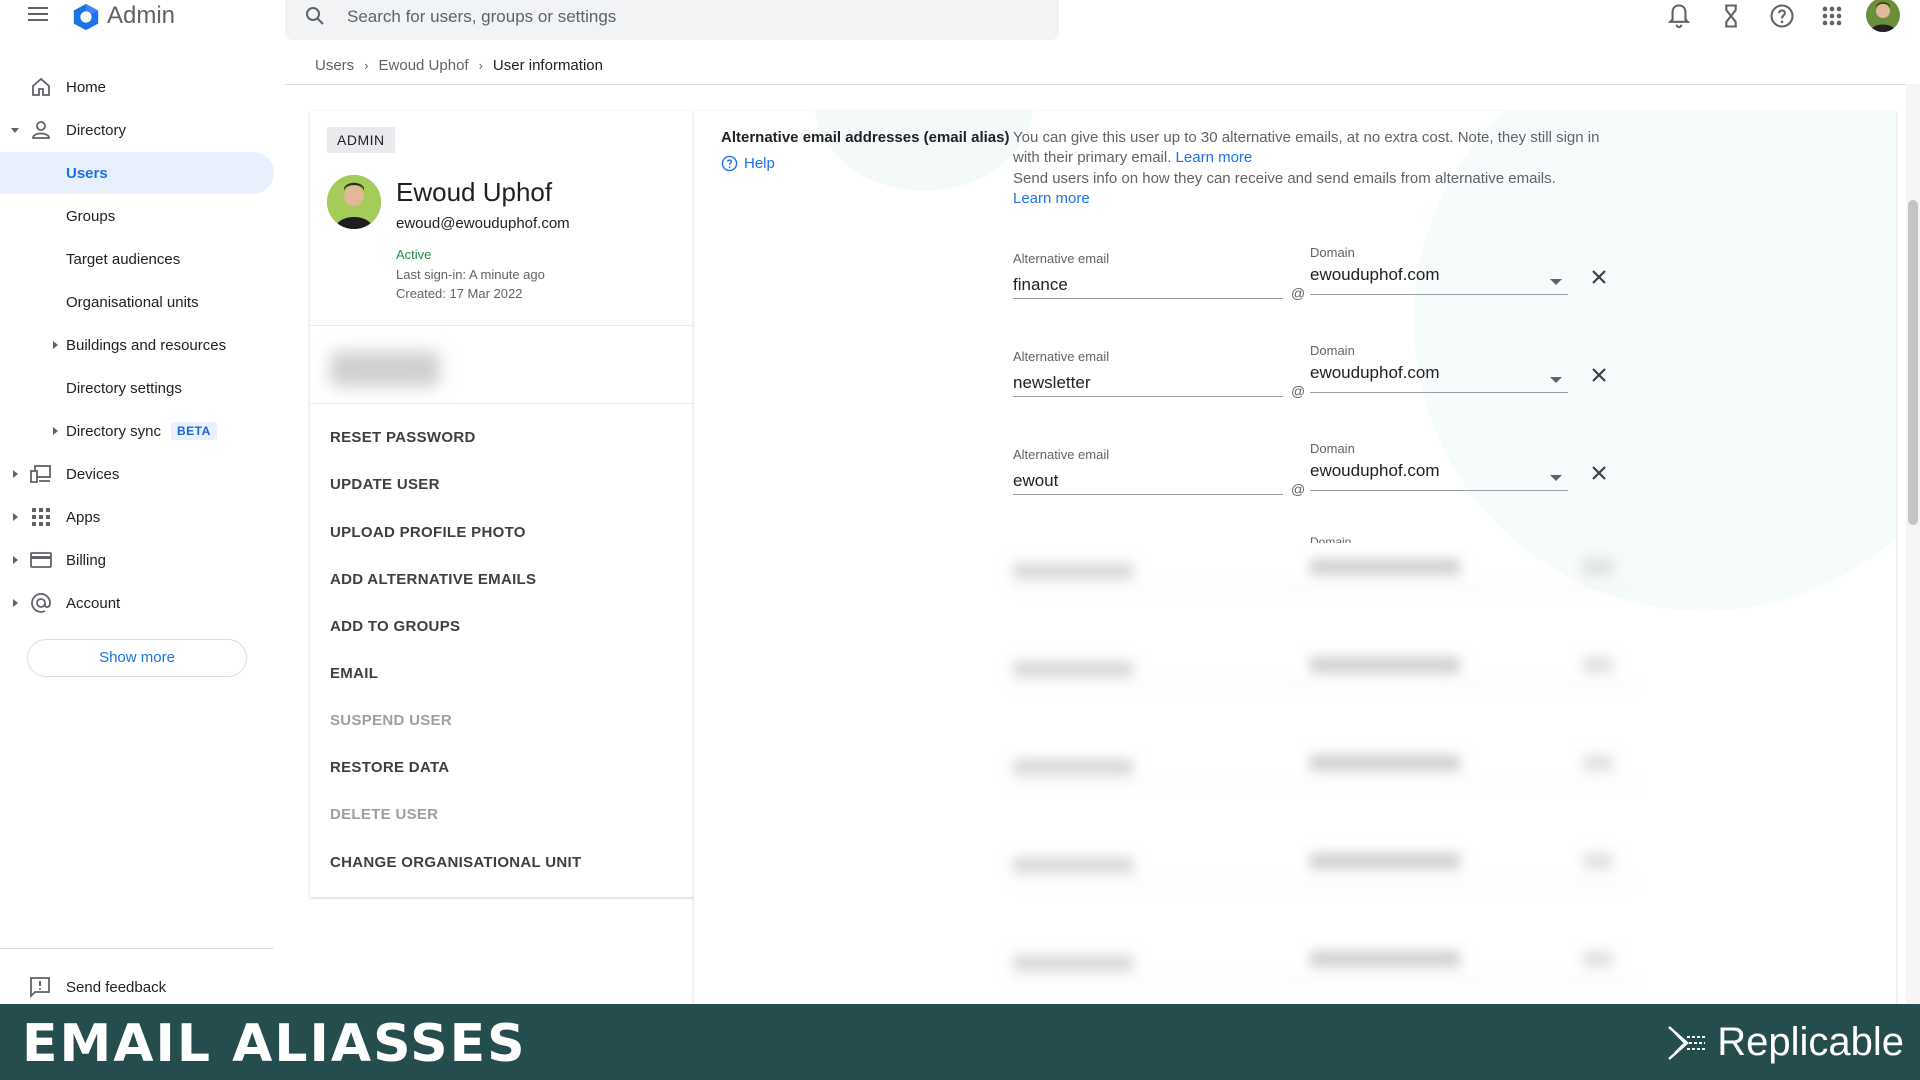 The height and width of the screenshot is (1080, 1920). What do you see at coordinates (141, 16) in the screenshot?
I see `app-brand: Admin` at bounding box center [141, 16].